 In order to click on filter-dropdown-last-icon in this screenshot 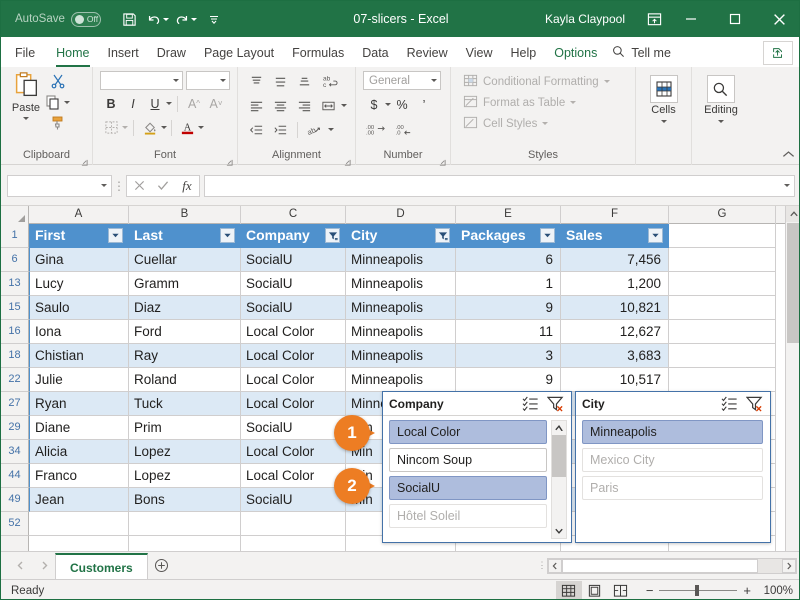, I will do `click(227, 235)`.